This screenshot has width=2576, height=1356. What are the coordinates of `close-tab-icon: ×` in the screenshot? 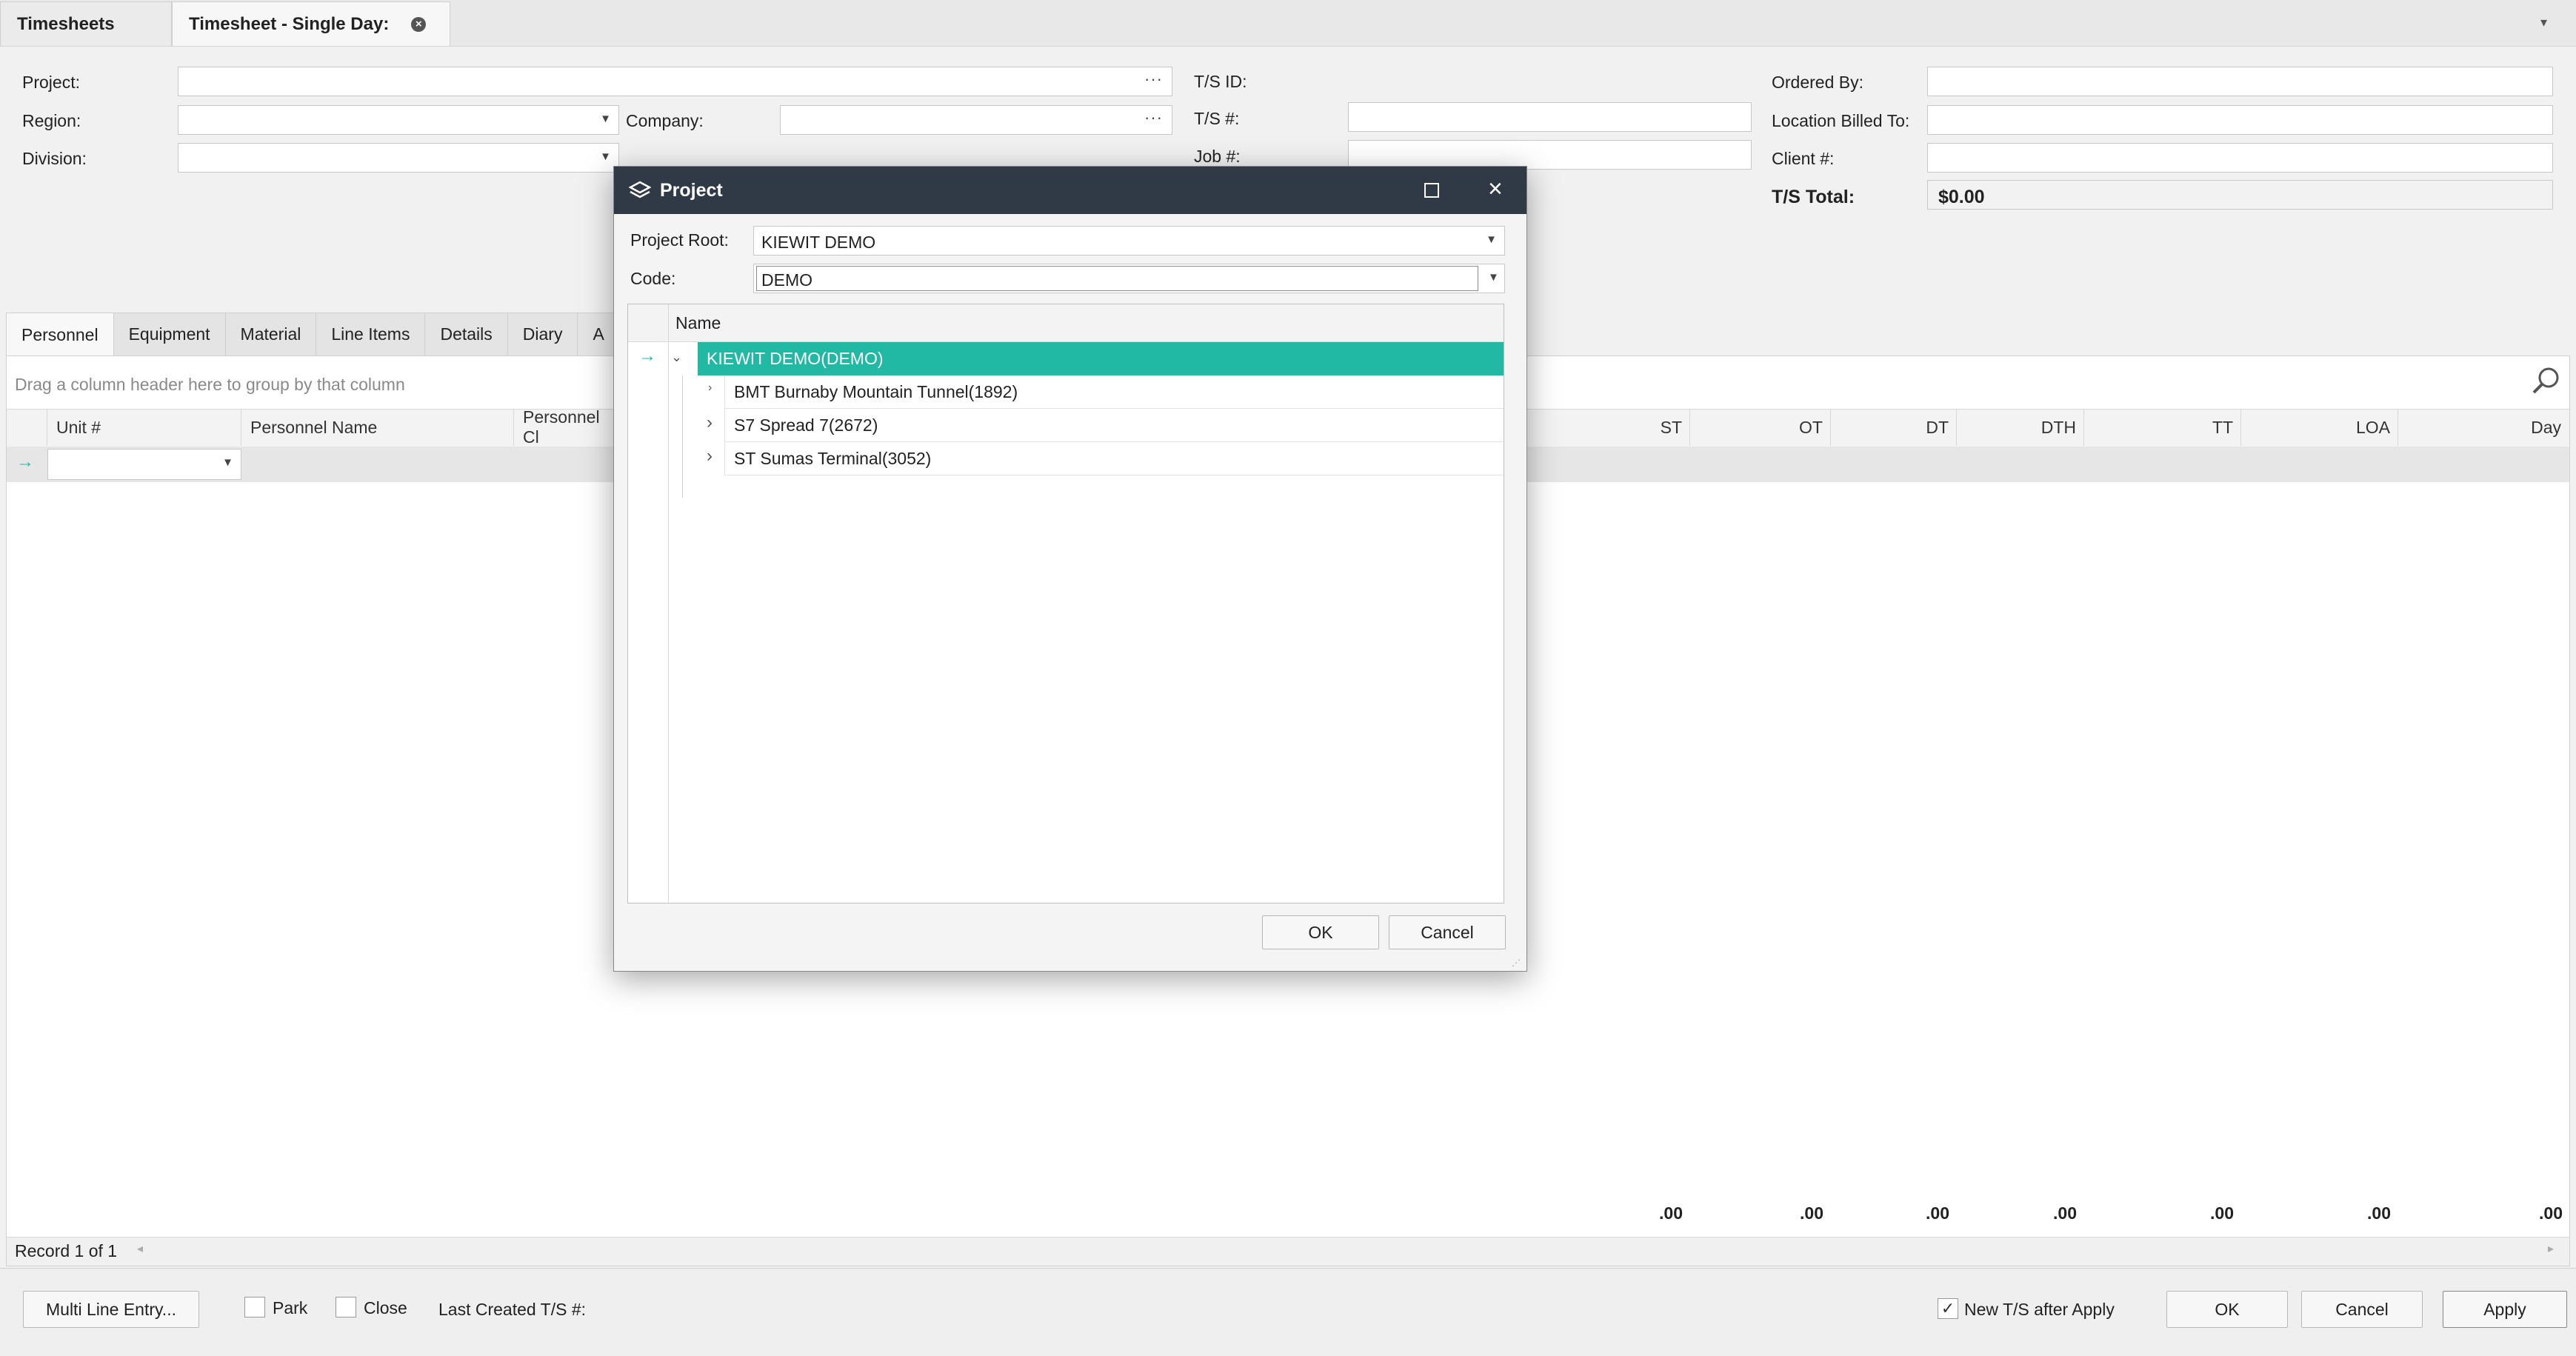 It's located at (419, 24).